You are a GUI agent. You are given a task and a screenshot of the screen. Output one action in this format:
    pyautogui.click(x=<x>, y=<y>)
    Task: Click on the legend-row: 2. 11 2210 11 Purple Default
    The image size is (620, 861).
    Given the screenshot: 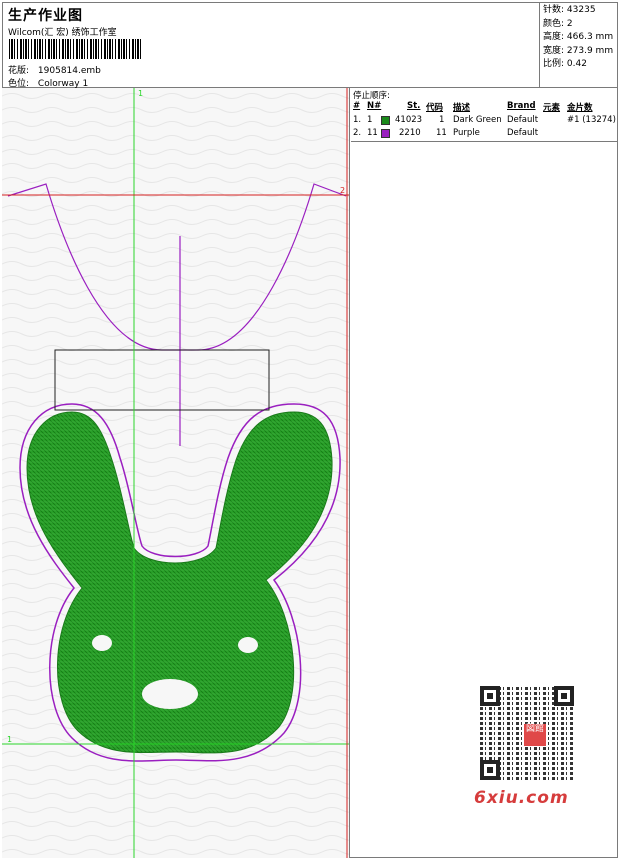 What is the action you would take?
    pyautogui.click(x=446, y=133)
    